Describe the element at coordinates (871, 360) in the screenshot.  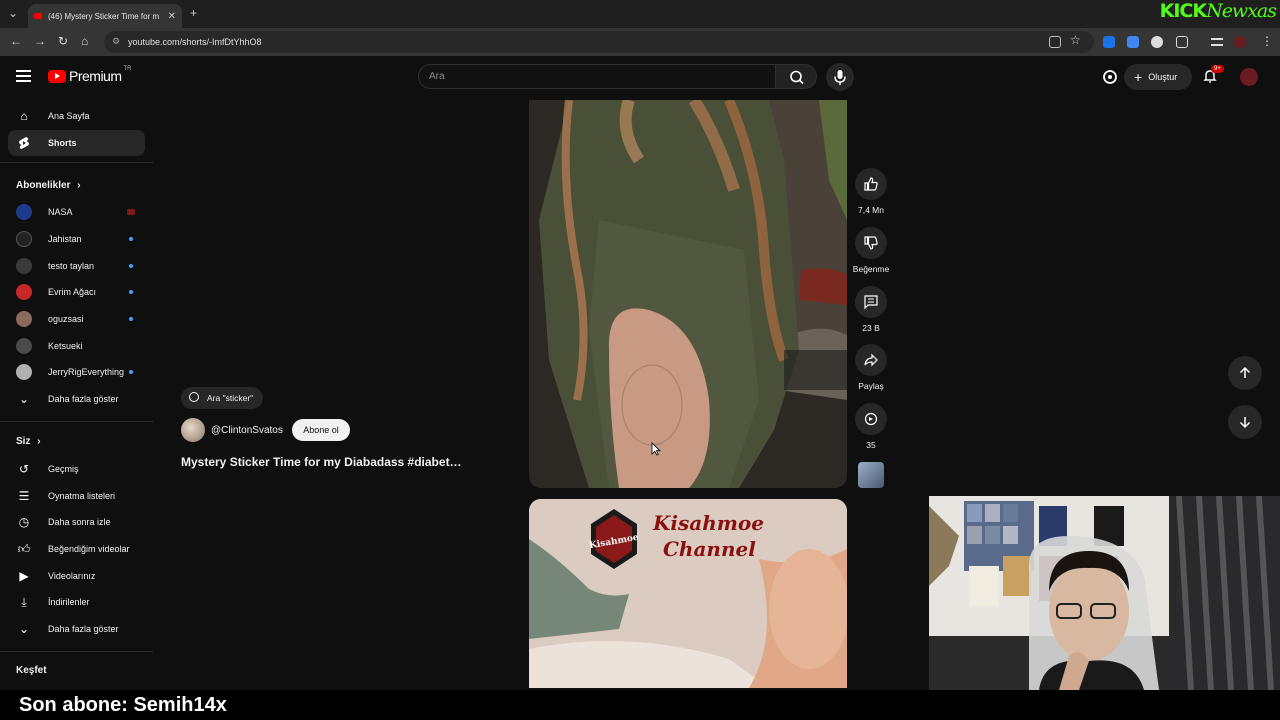
I see `share-icon` at that location.